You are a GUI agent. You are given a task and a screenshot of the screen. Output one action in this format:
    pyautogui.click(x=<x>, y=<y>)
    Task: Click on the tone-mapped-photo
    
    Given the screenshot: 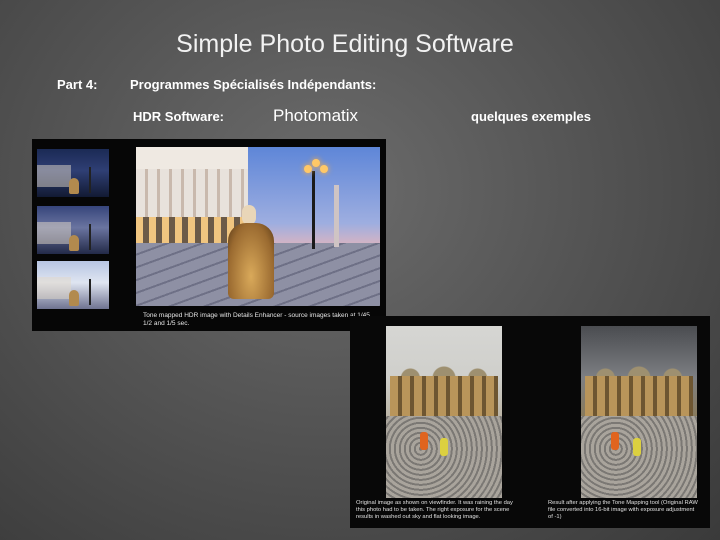 What is the action you would take?
    pyautogui.click(x=258, y=226)
    